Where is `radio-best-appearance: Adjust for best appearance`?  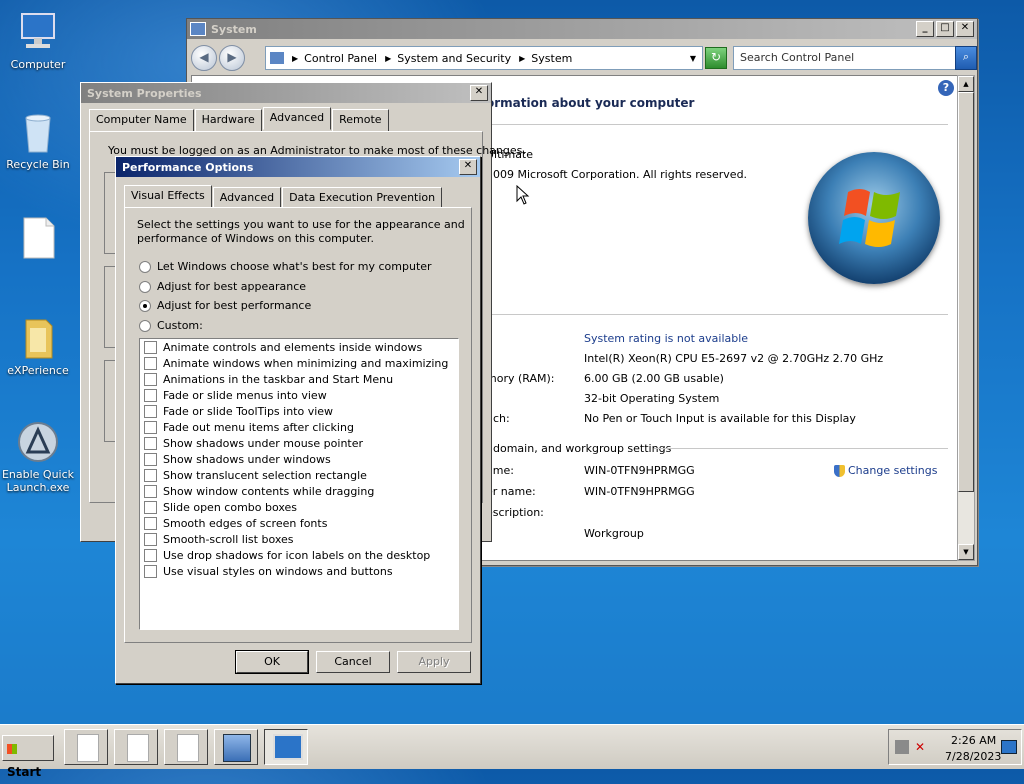
radio-best-appearance: Adjust for best appearance is located at coordinates (222, 286).